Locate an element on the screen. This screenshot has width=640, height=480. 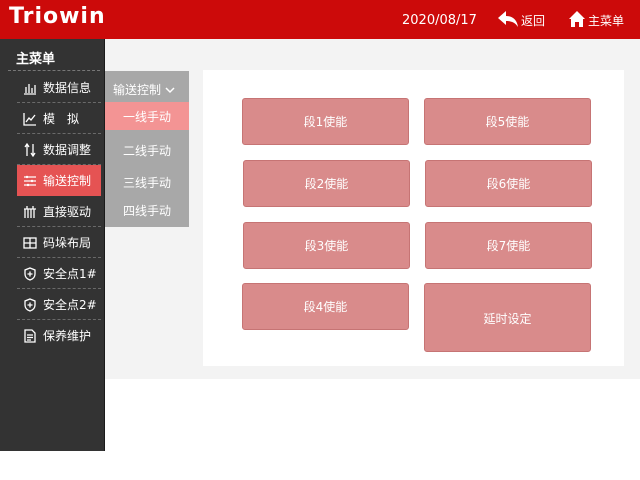
submenu-item-line-2-manual: 二线手动 is located at coordinates (147, 150).